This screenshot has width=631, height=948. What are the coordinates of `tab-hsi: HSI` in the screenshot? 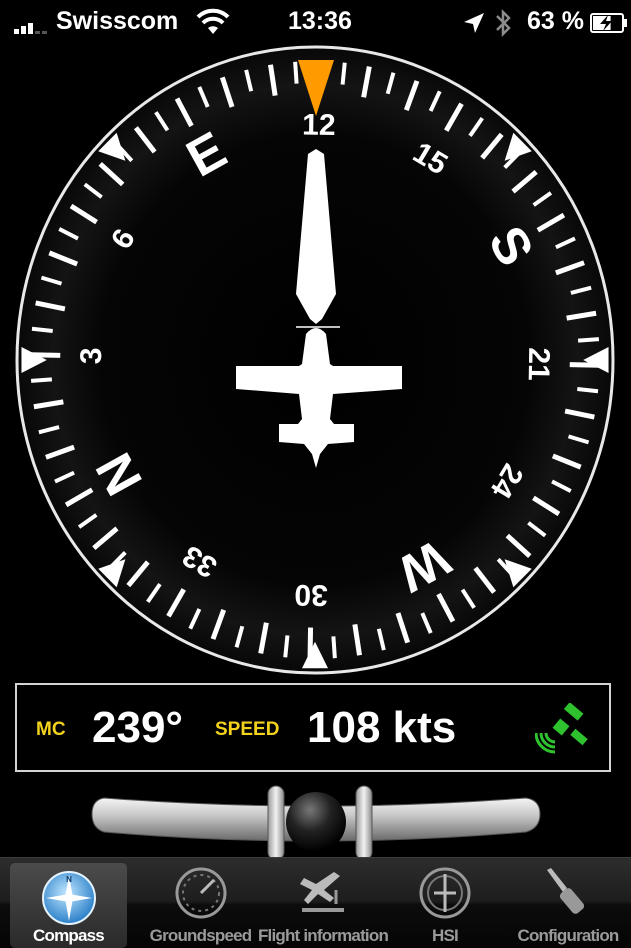 It's located at (445, 903).